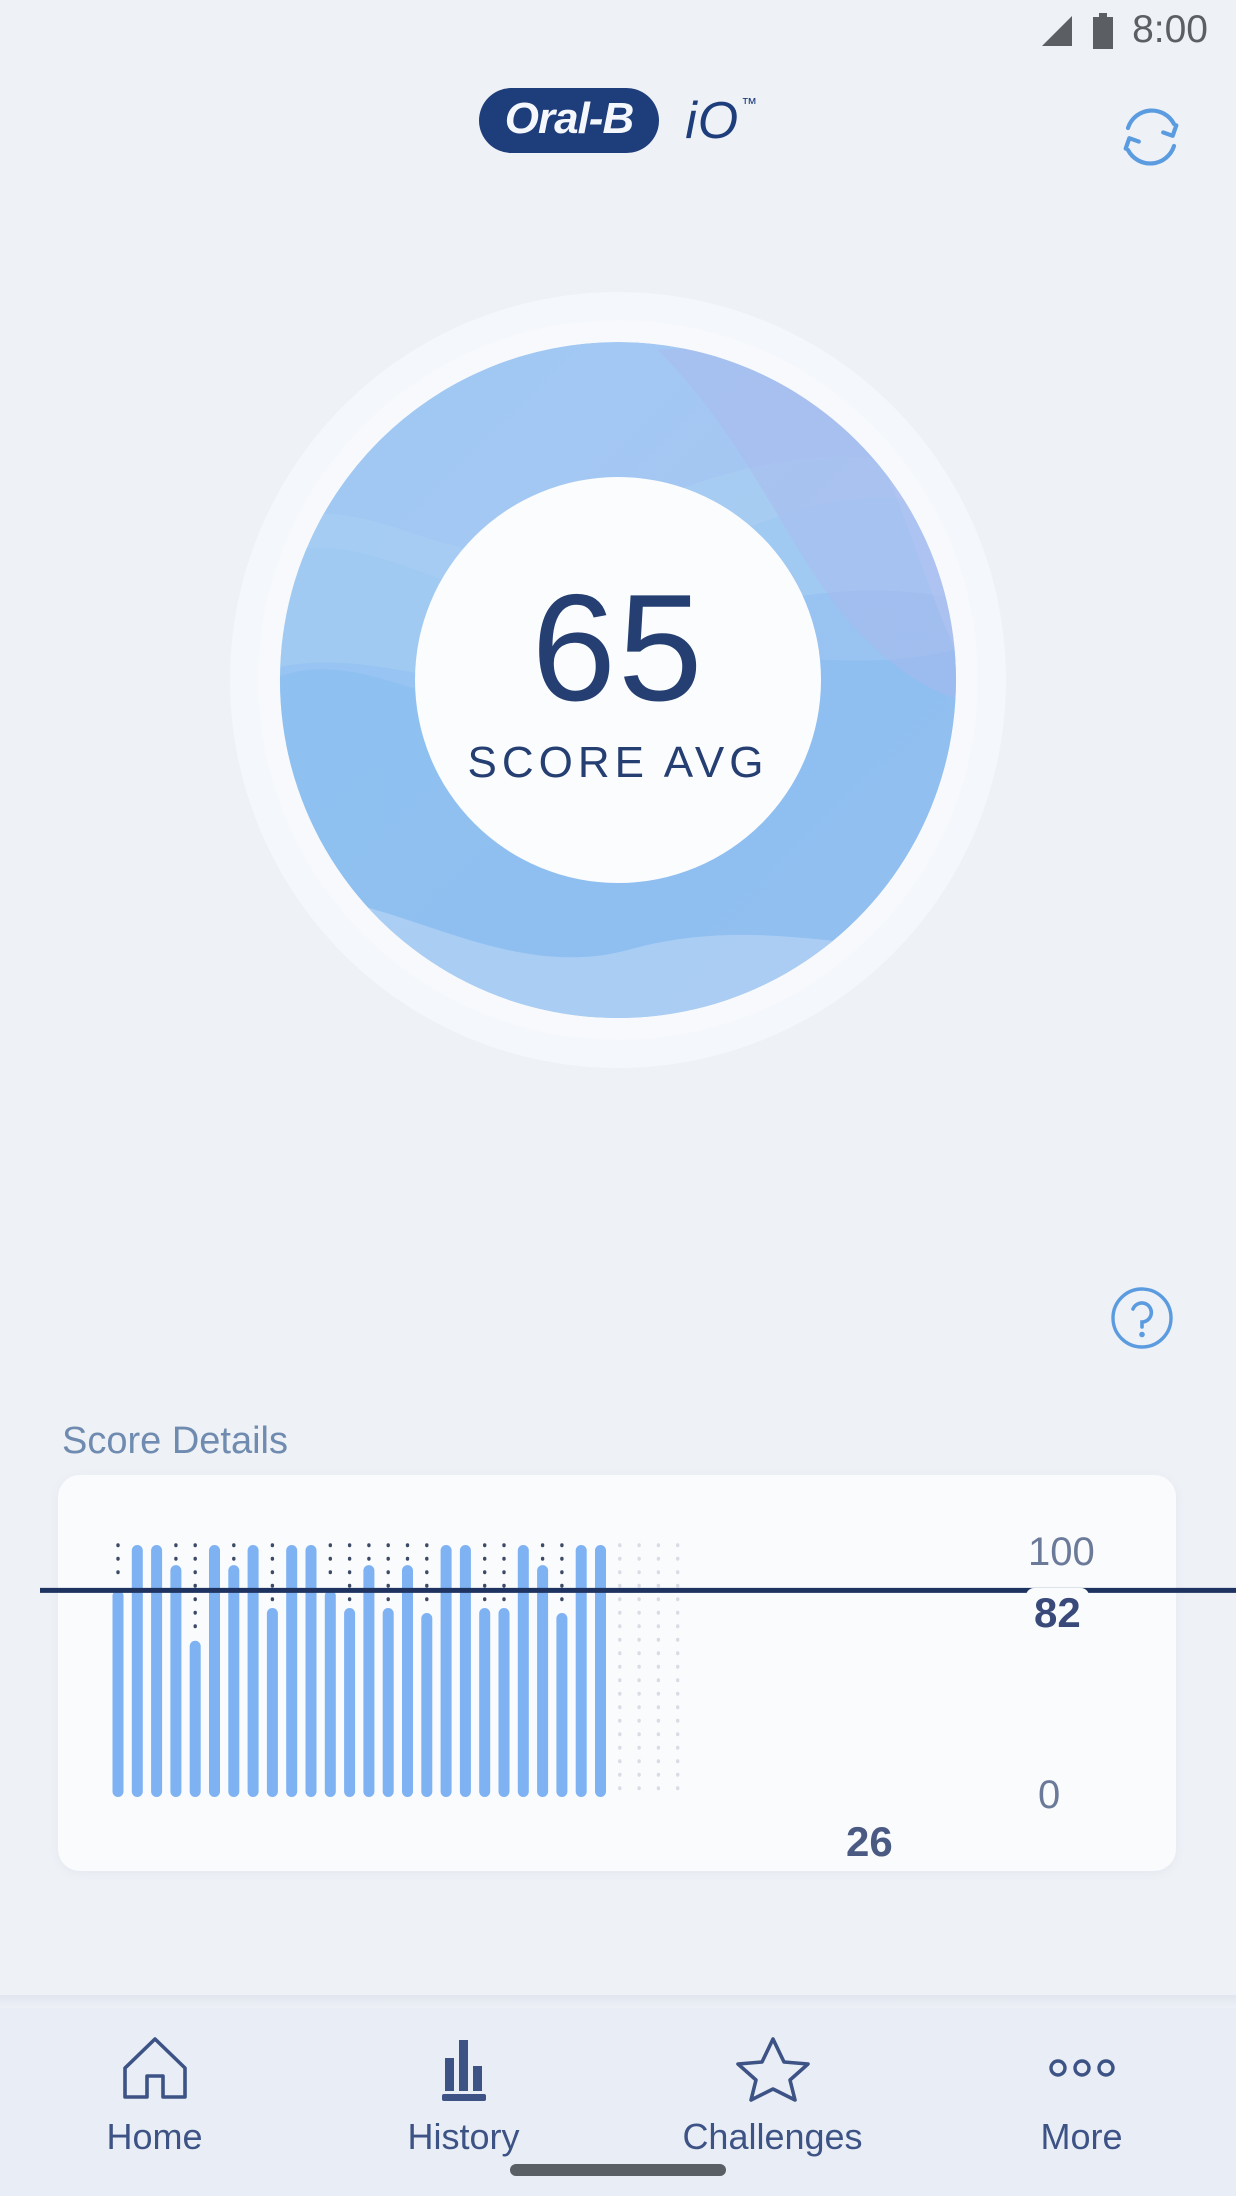  Describe the element at coordinates (773, 2068) in the screenshot. I see `star-icon` at that location.